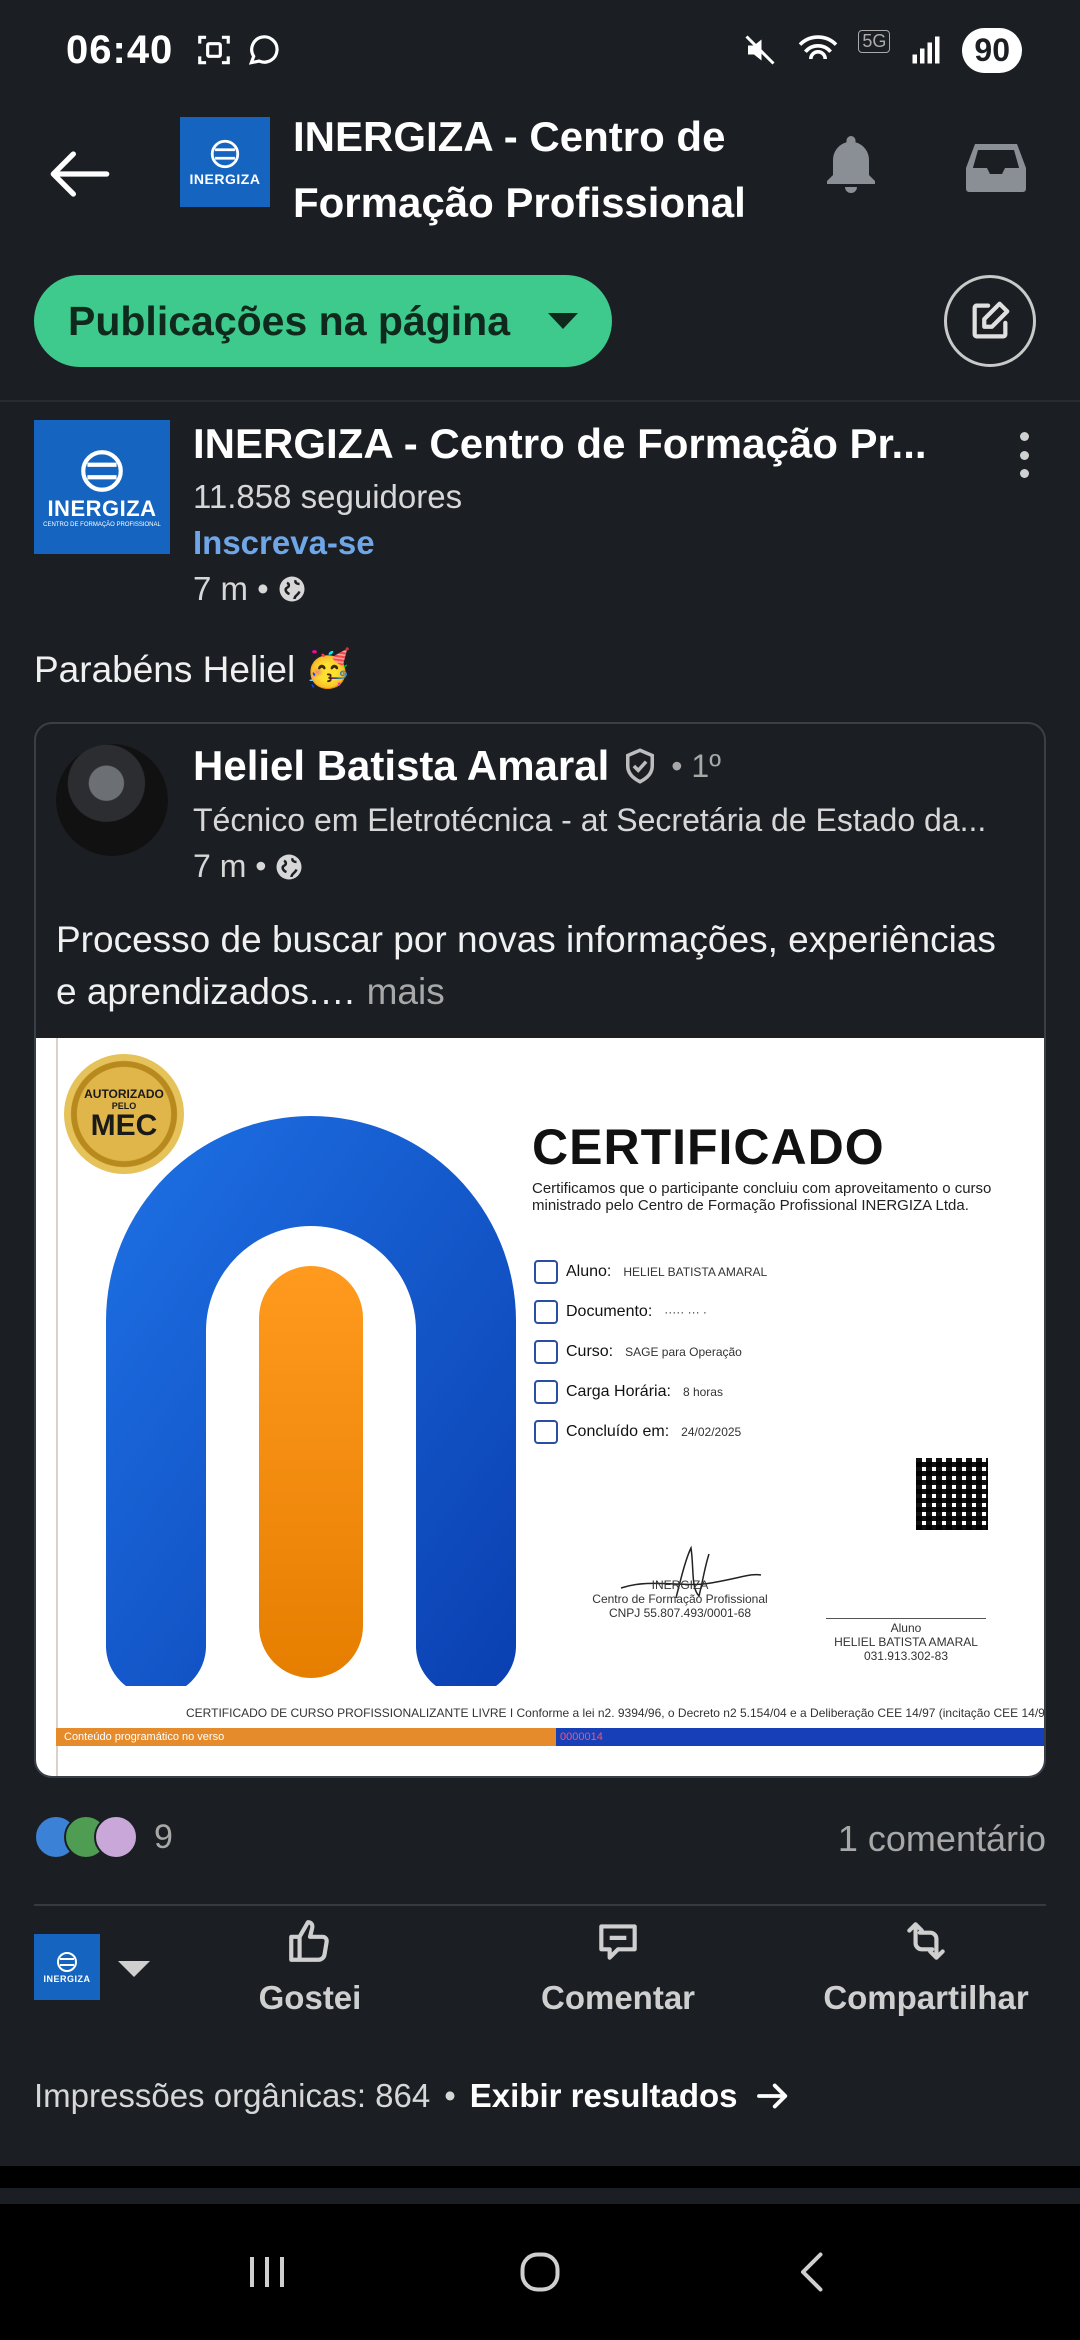 This screenshot has width=1080, height=2340. Describe the element at coordinates (604, 2096) in the screenshot. I see `view-results-link: Exibir resultados` at that location.